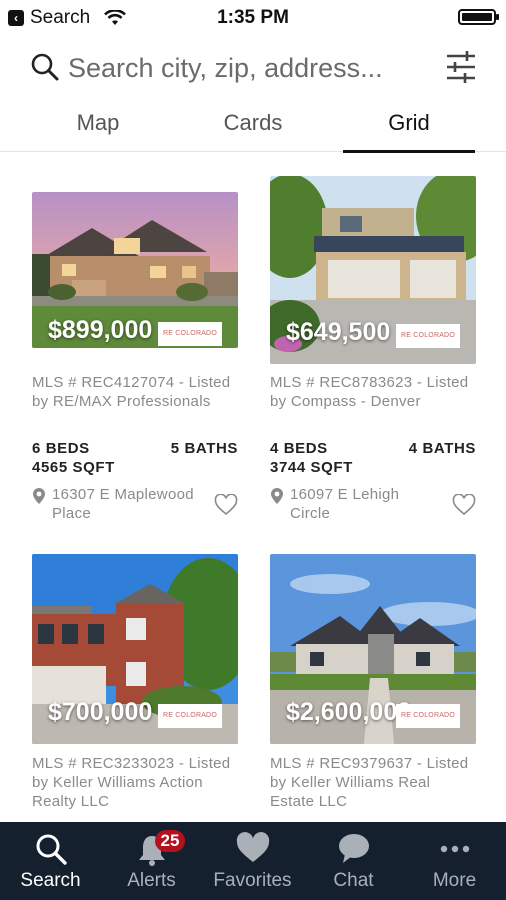 The height and width of the screenshot is (900, 506). I want to click on listing-sqft: 3744 SQFT, so click(311, 467).